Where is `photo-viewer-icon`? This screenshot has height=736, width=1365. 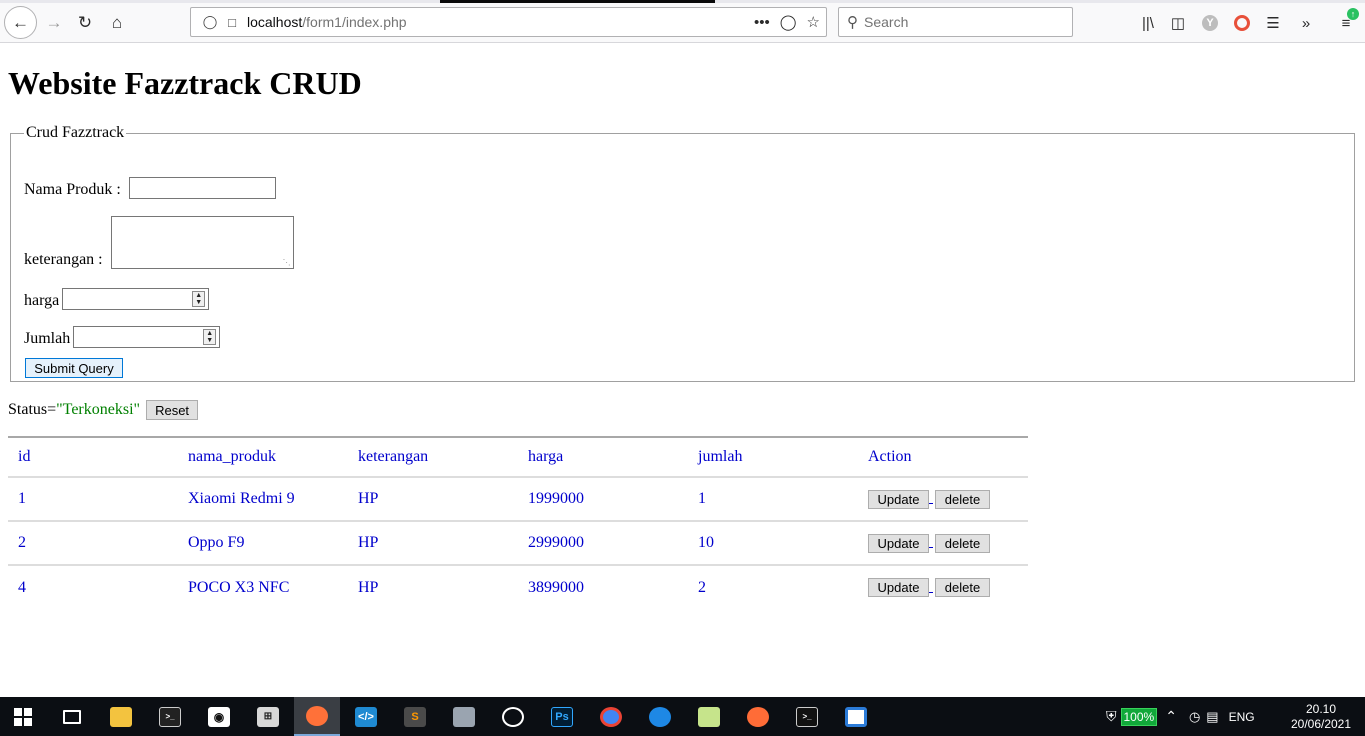
photo-viewer-icon is located at coordinates (464, 716).